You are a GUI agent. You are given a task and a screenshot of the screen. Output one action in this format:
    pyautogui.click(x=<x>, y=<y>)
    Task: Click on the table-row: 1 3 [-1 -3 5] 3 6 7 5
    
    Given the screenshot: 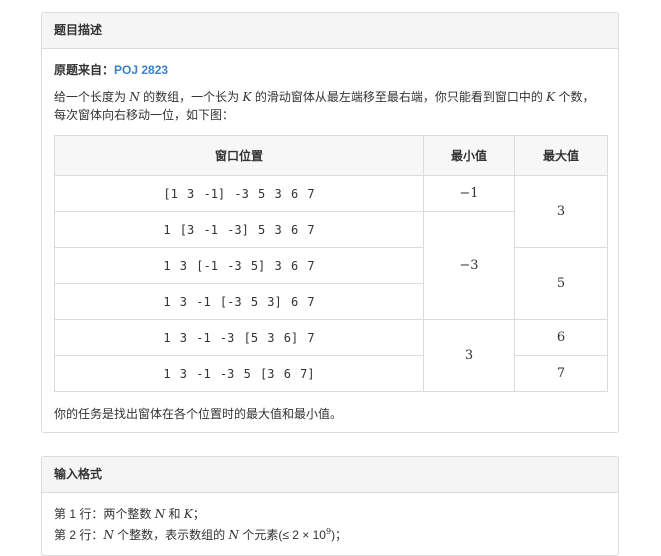 What is the action you would take?
    pyautogui.click(x=331, y=283)
    